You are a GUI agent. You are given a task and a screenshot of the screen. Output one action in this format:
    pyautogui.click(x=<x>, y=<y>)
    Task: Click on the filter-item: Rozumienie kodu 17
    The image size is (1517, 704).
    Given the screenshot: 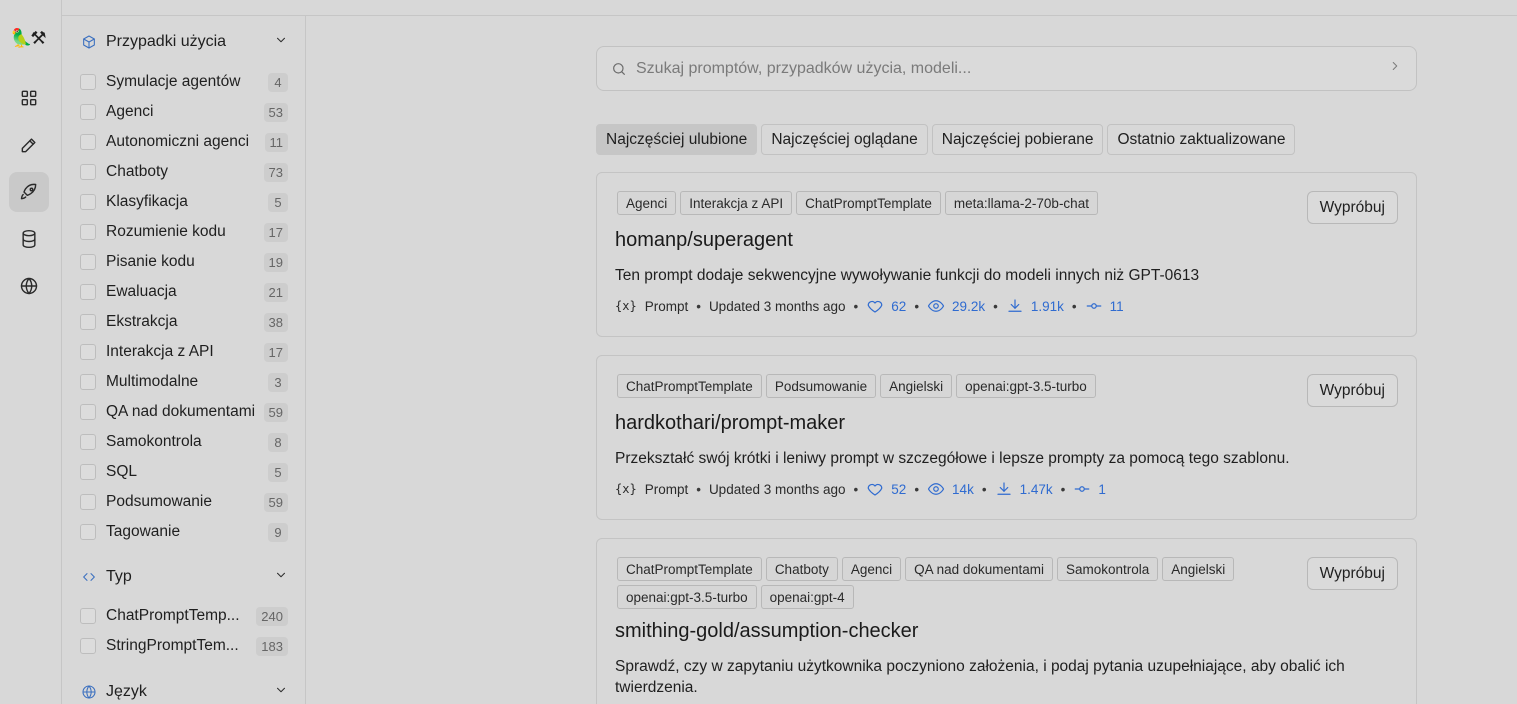 What is the action you would take?
    pyautogui.click(x=184, y=232)
    